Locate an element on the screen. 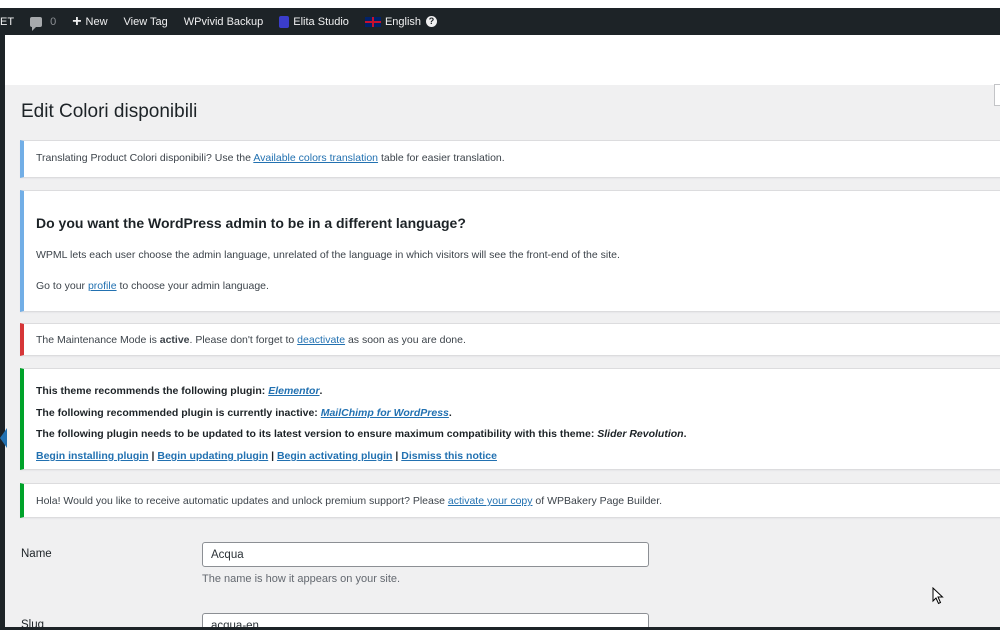 The height and width of the screenshot is (630, 1000). maintenance-status: active is located at coordinates (174, 340).